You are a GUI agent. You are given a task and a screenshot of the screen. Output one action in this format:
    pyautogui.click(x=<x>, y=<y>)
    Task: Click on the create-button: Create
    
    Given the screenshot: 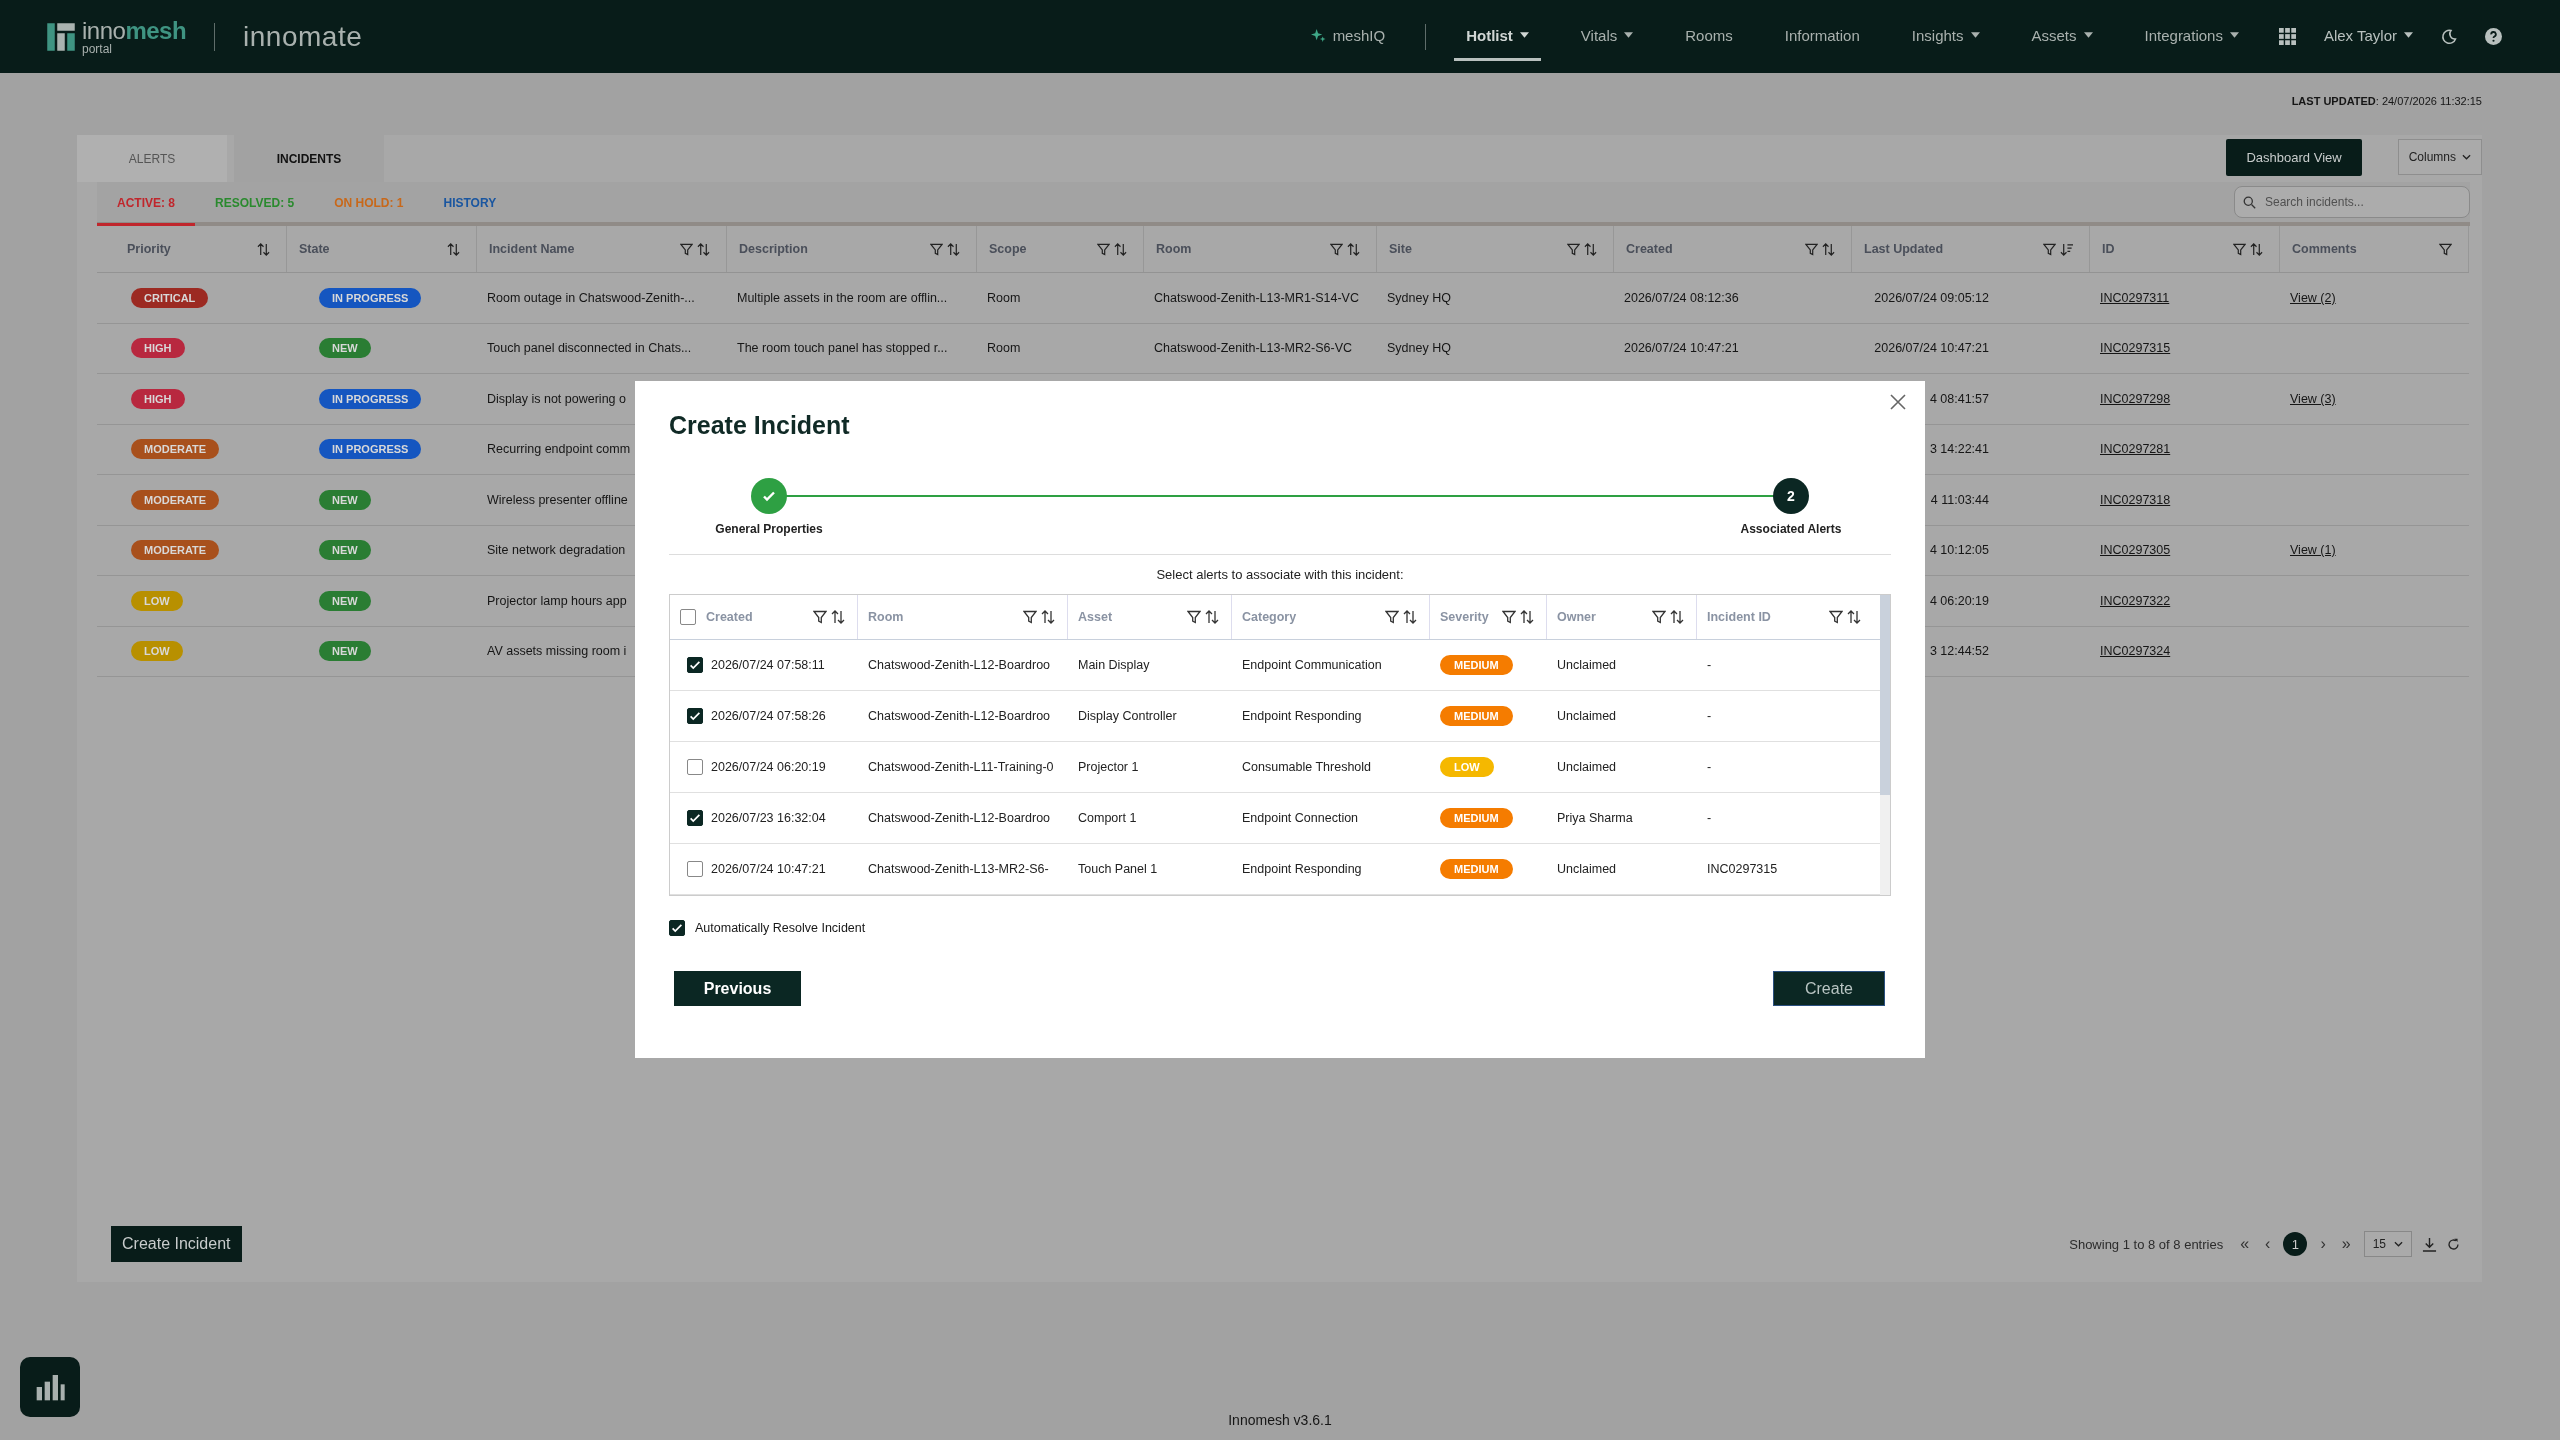 What is the action you would take?
    pyautogui.click(x=1829, y=988)
    